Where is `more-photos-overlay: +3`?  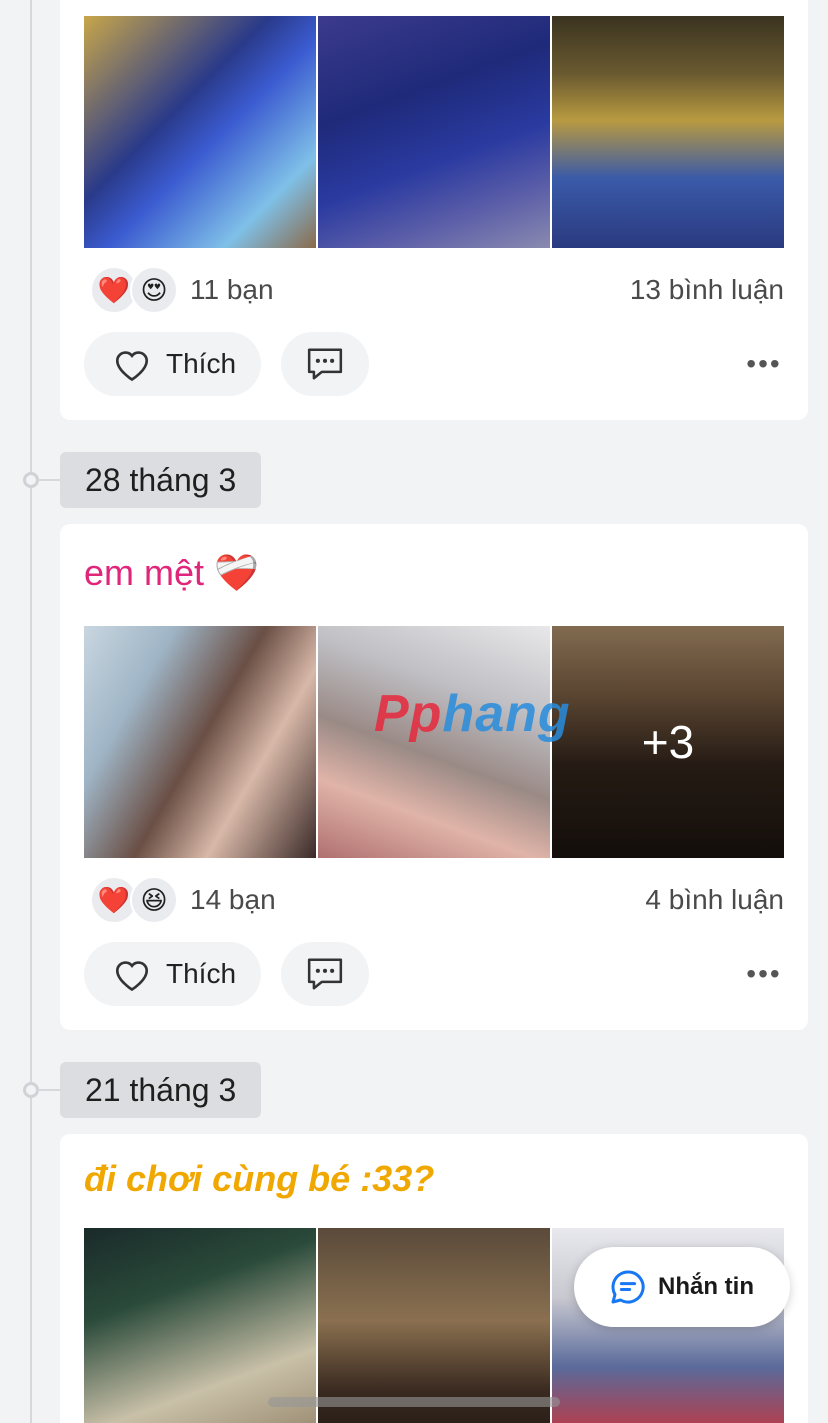
more-photos-overlay: +3 is located at coordinates (668, 742).